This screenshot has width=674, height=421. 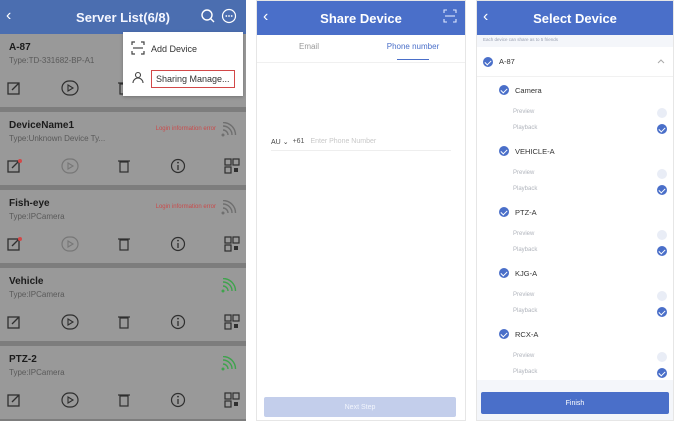 What do you see at coordinates (575, 350) in the screenshot?
I see `device-item: RCX-A Preview Playback` at bounding box center [575, 350].